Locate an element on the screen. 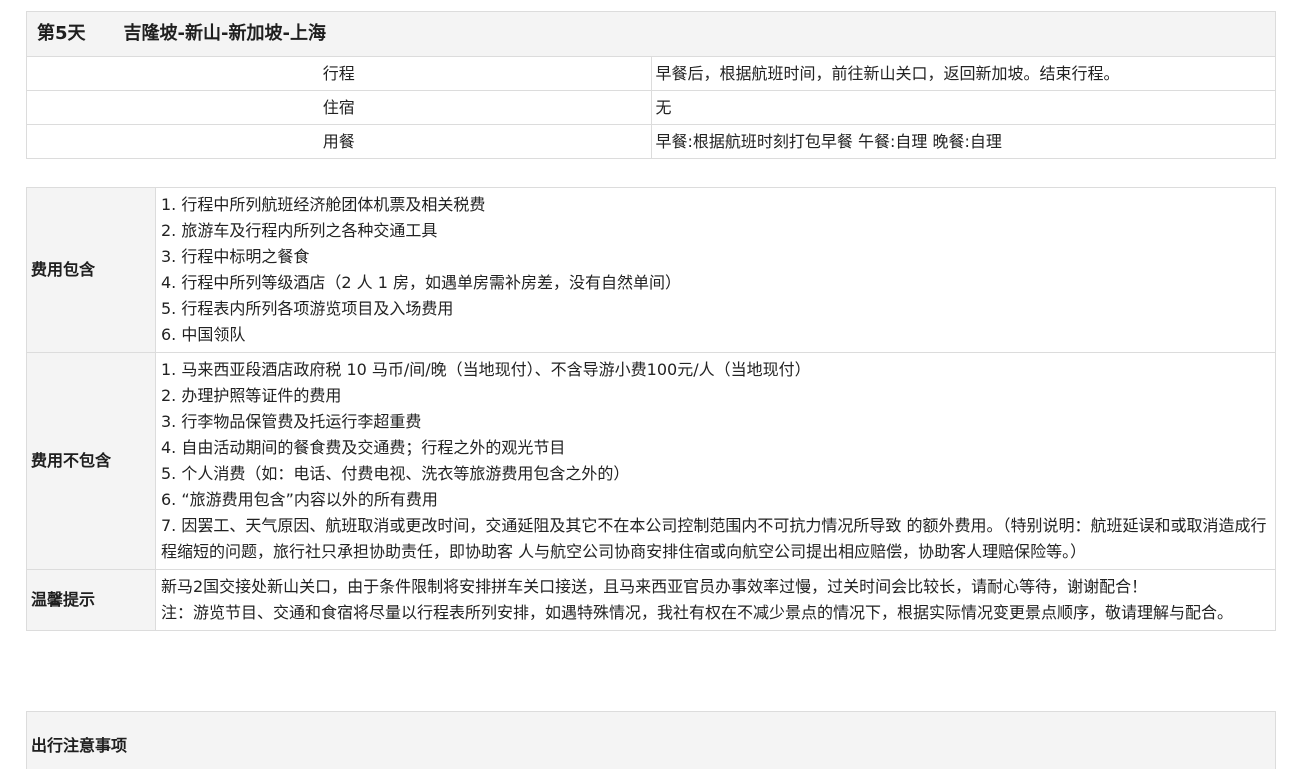  list-item: 1. 行程中所列航班经济舱团体机票及相关税费 is located at coordinates (323, 204).